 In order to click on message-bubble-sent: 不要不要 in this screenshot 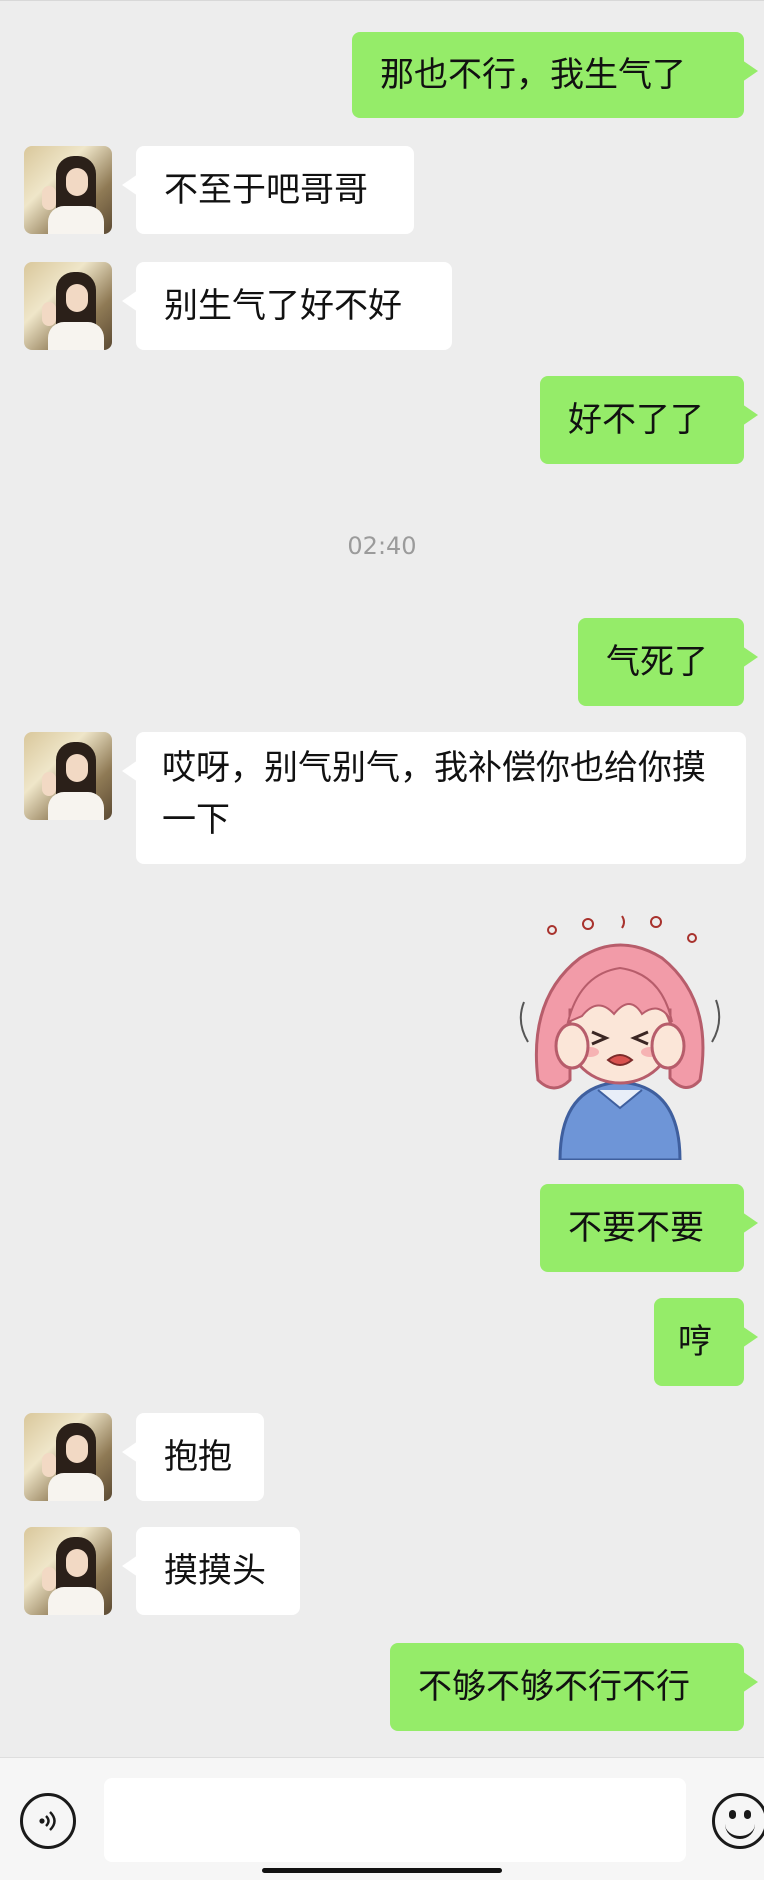, I will do `click(649, 1228)`.